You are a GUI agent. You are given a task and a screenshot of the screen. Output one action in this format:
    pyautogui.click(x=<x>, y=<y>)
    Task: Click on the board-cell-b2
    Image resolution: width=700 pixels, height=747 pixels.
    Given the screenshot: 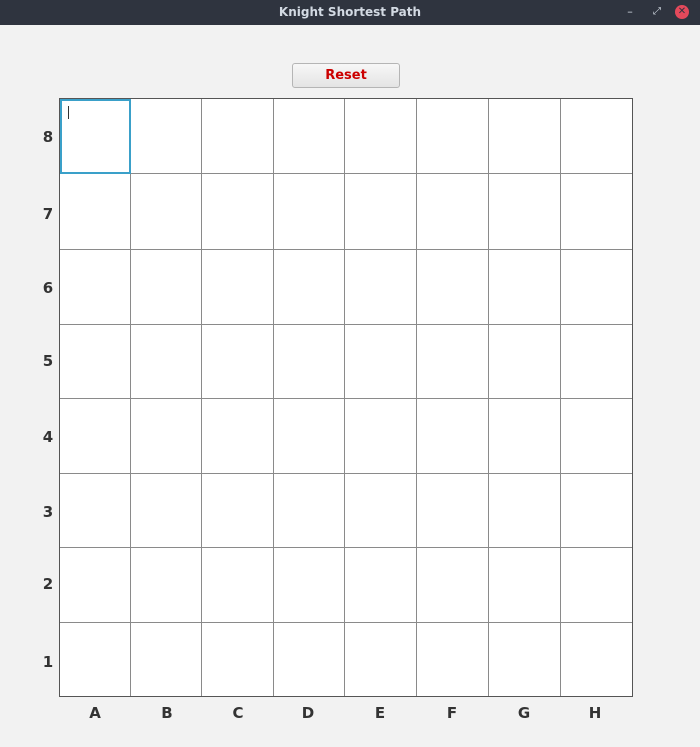 What is the action you would take?
    pyautogui.click(x=166, y=585)
    